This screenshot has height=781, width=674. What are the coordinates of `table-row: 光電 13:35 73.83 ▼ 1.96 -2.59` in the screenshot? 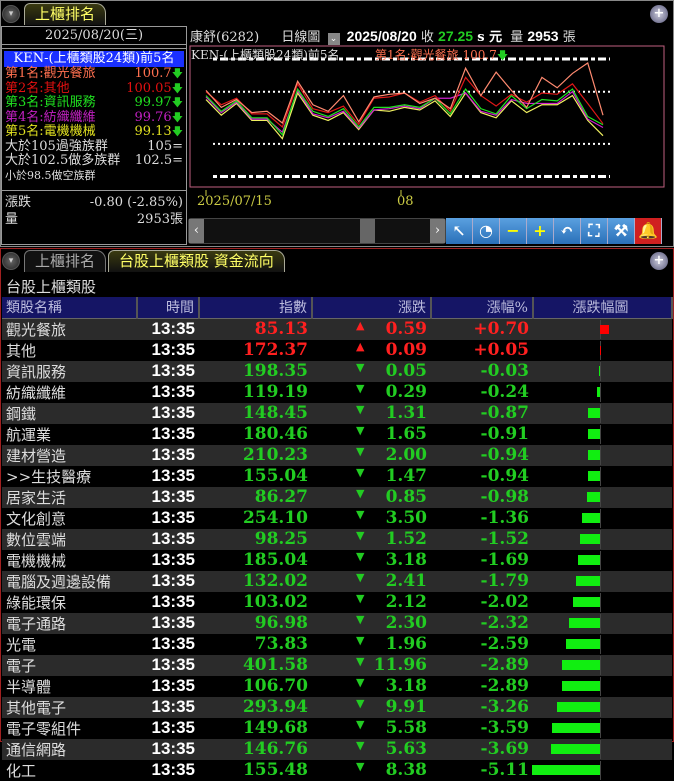 It's located at (337, 644).